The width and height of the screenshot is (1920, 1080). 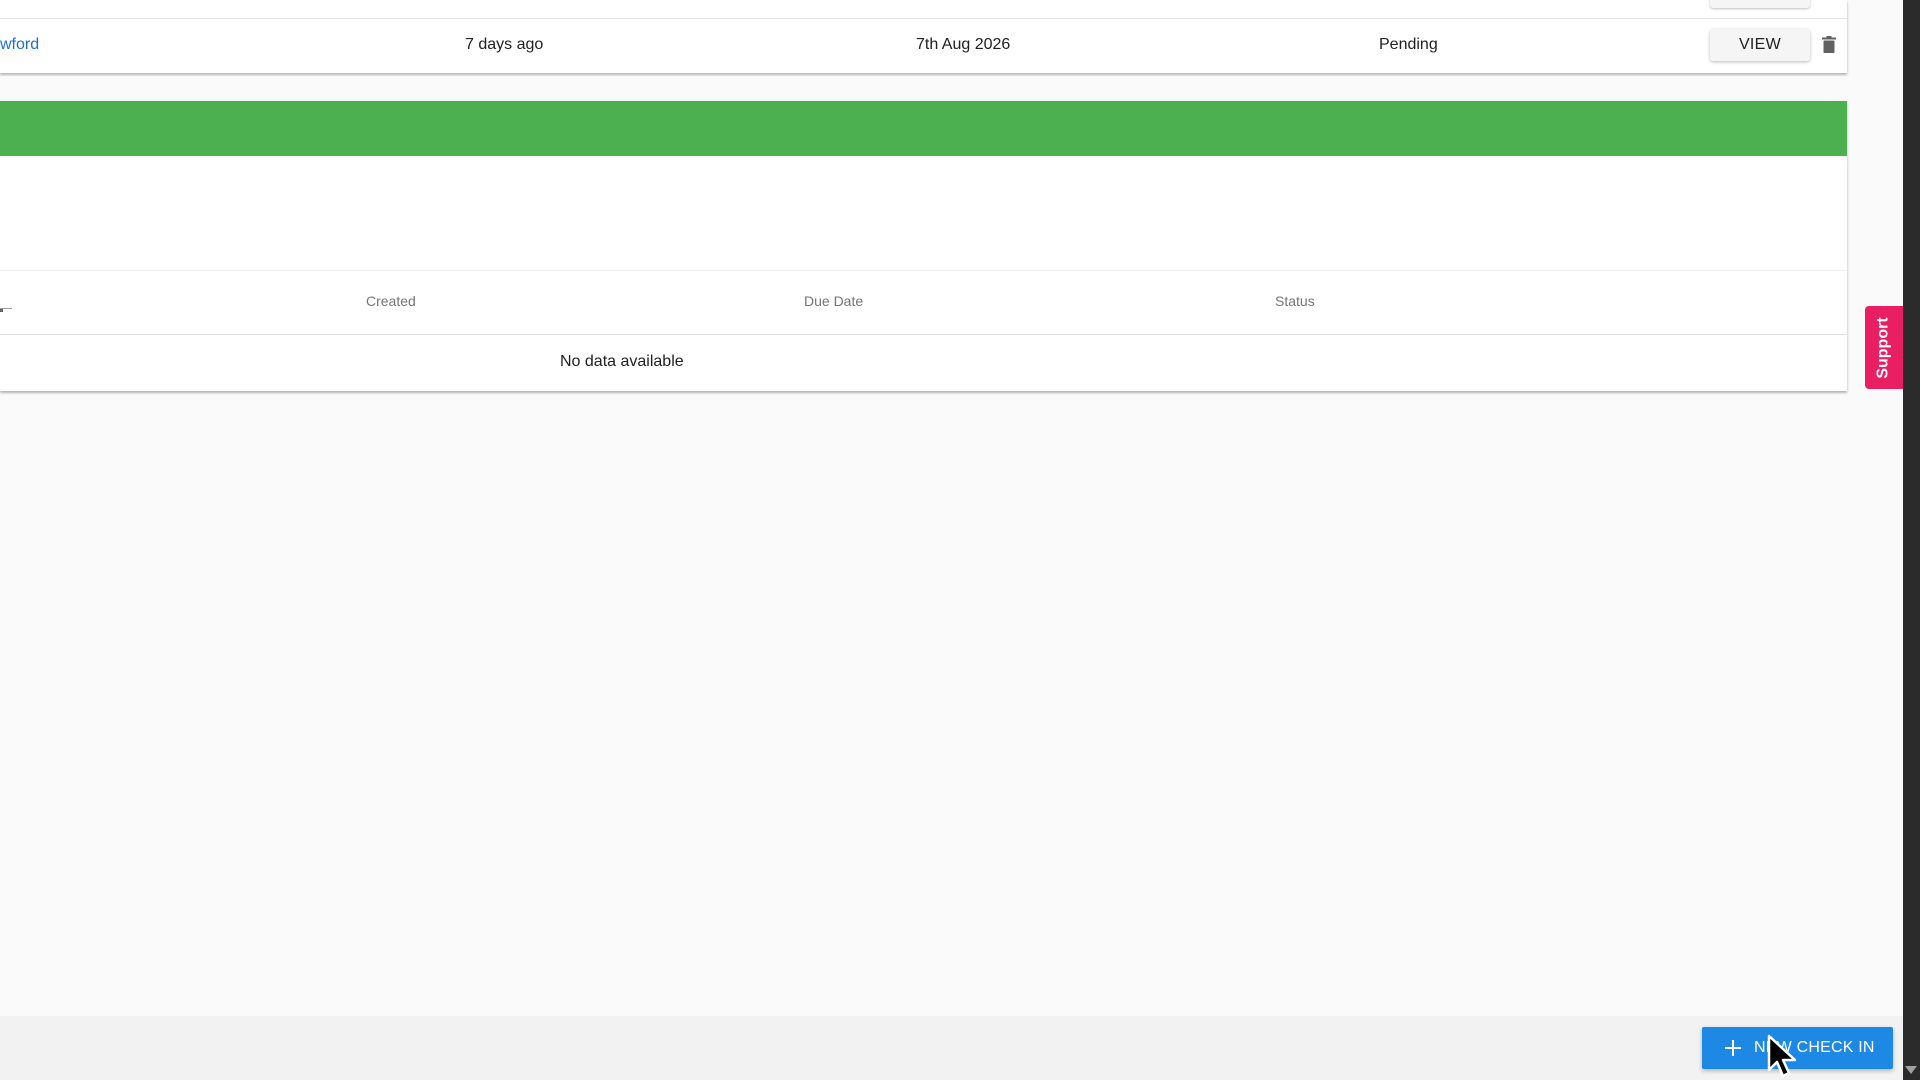 I want to click on filter-input-fragment, so click(x=1, y=310).